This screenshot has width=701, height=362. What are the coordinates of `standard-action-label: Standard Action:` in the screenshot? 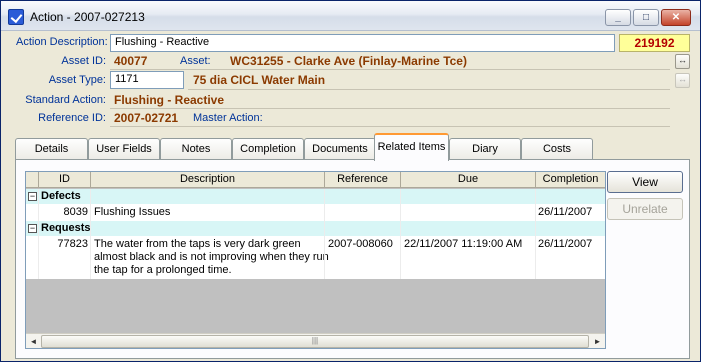 It's located at (65, 100).